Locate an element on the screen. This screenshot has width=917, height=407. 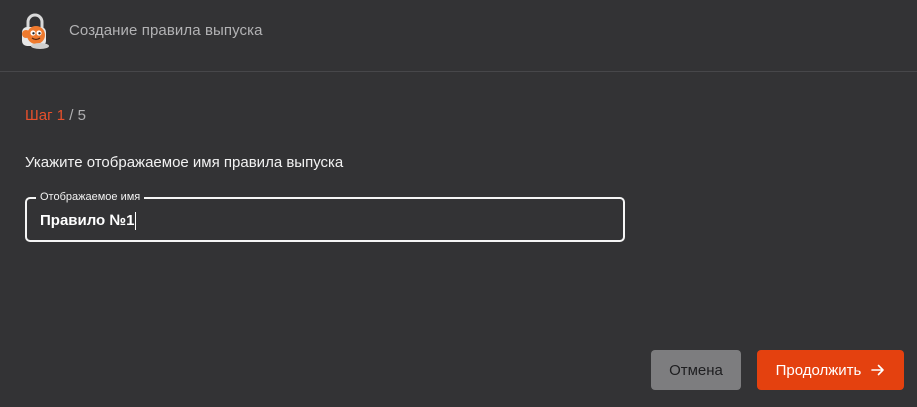
step-total: / 5 is located at coordinates (75, 115).